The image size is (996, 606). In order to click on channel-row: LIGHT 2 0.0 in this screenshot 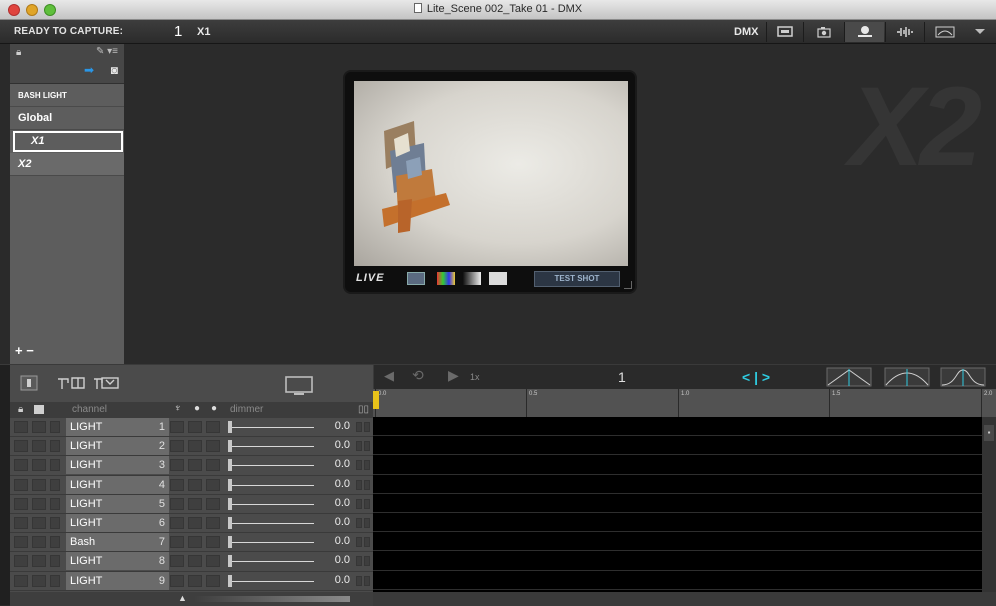, I will do `click(191, 447)`.